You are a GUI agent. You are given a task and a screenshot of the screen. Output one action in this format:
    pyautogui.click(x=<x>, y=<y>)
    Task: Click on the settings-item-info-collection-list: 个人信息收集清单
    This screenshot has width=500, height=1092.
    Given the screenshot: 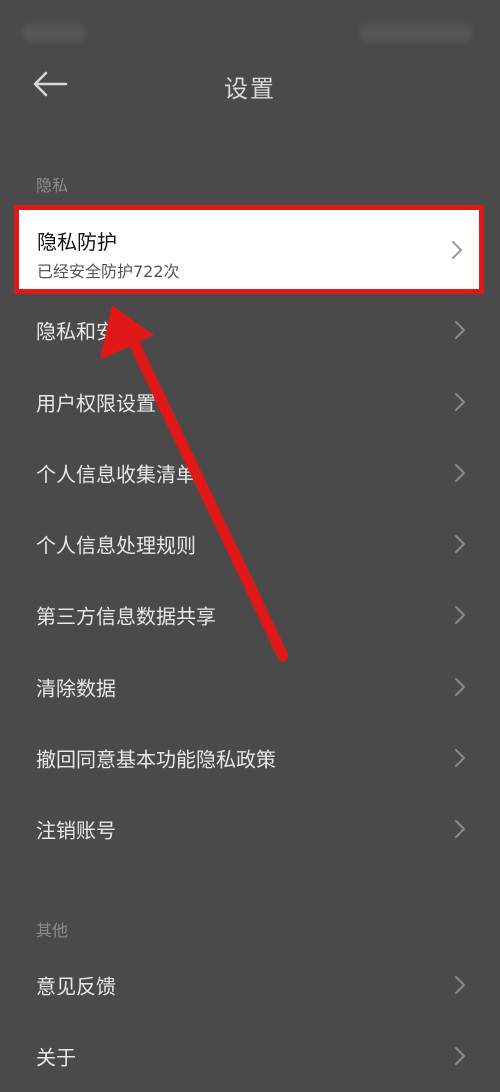 What is the action you would take?
    pyautogui.click(x=250, y=473)
    